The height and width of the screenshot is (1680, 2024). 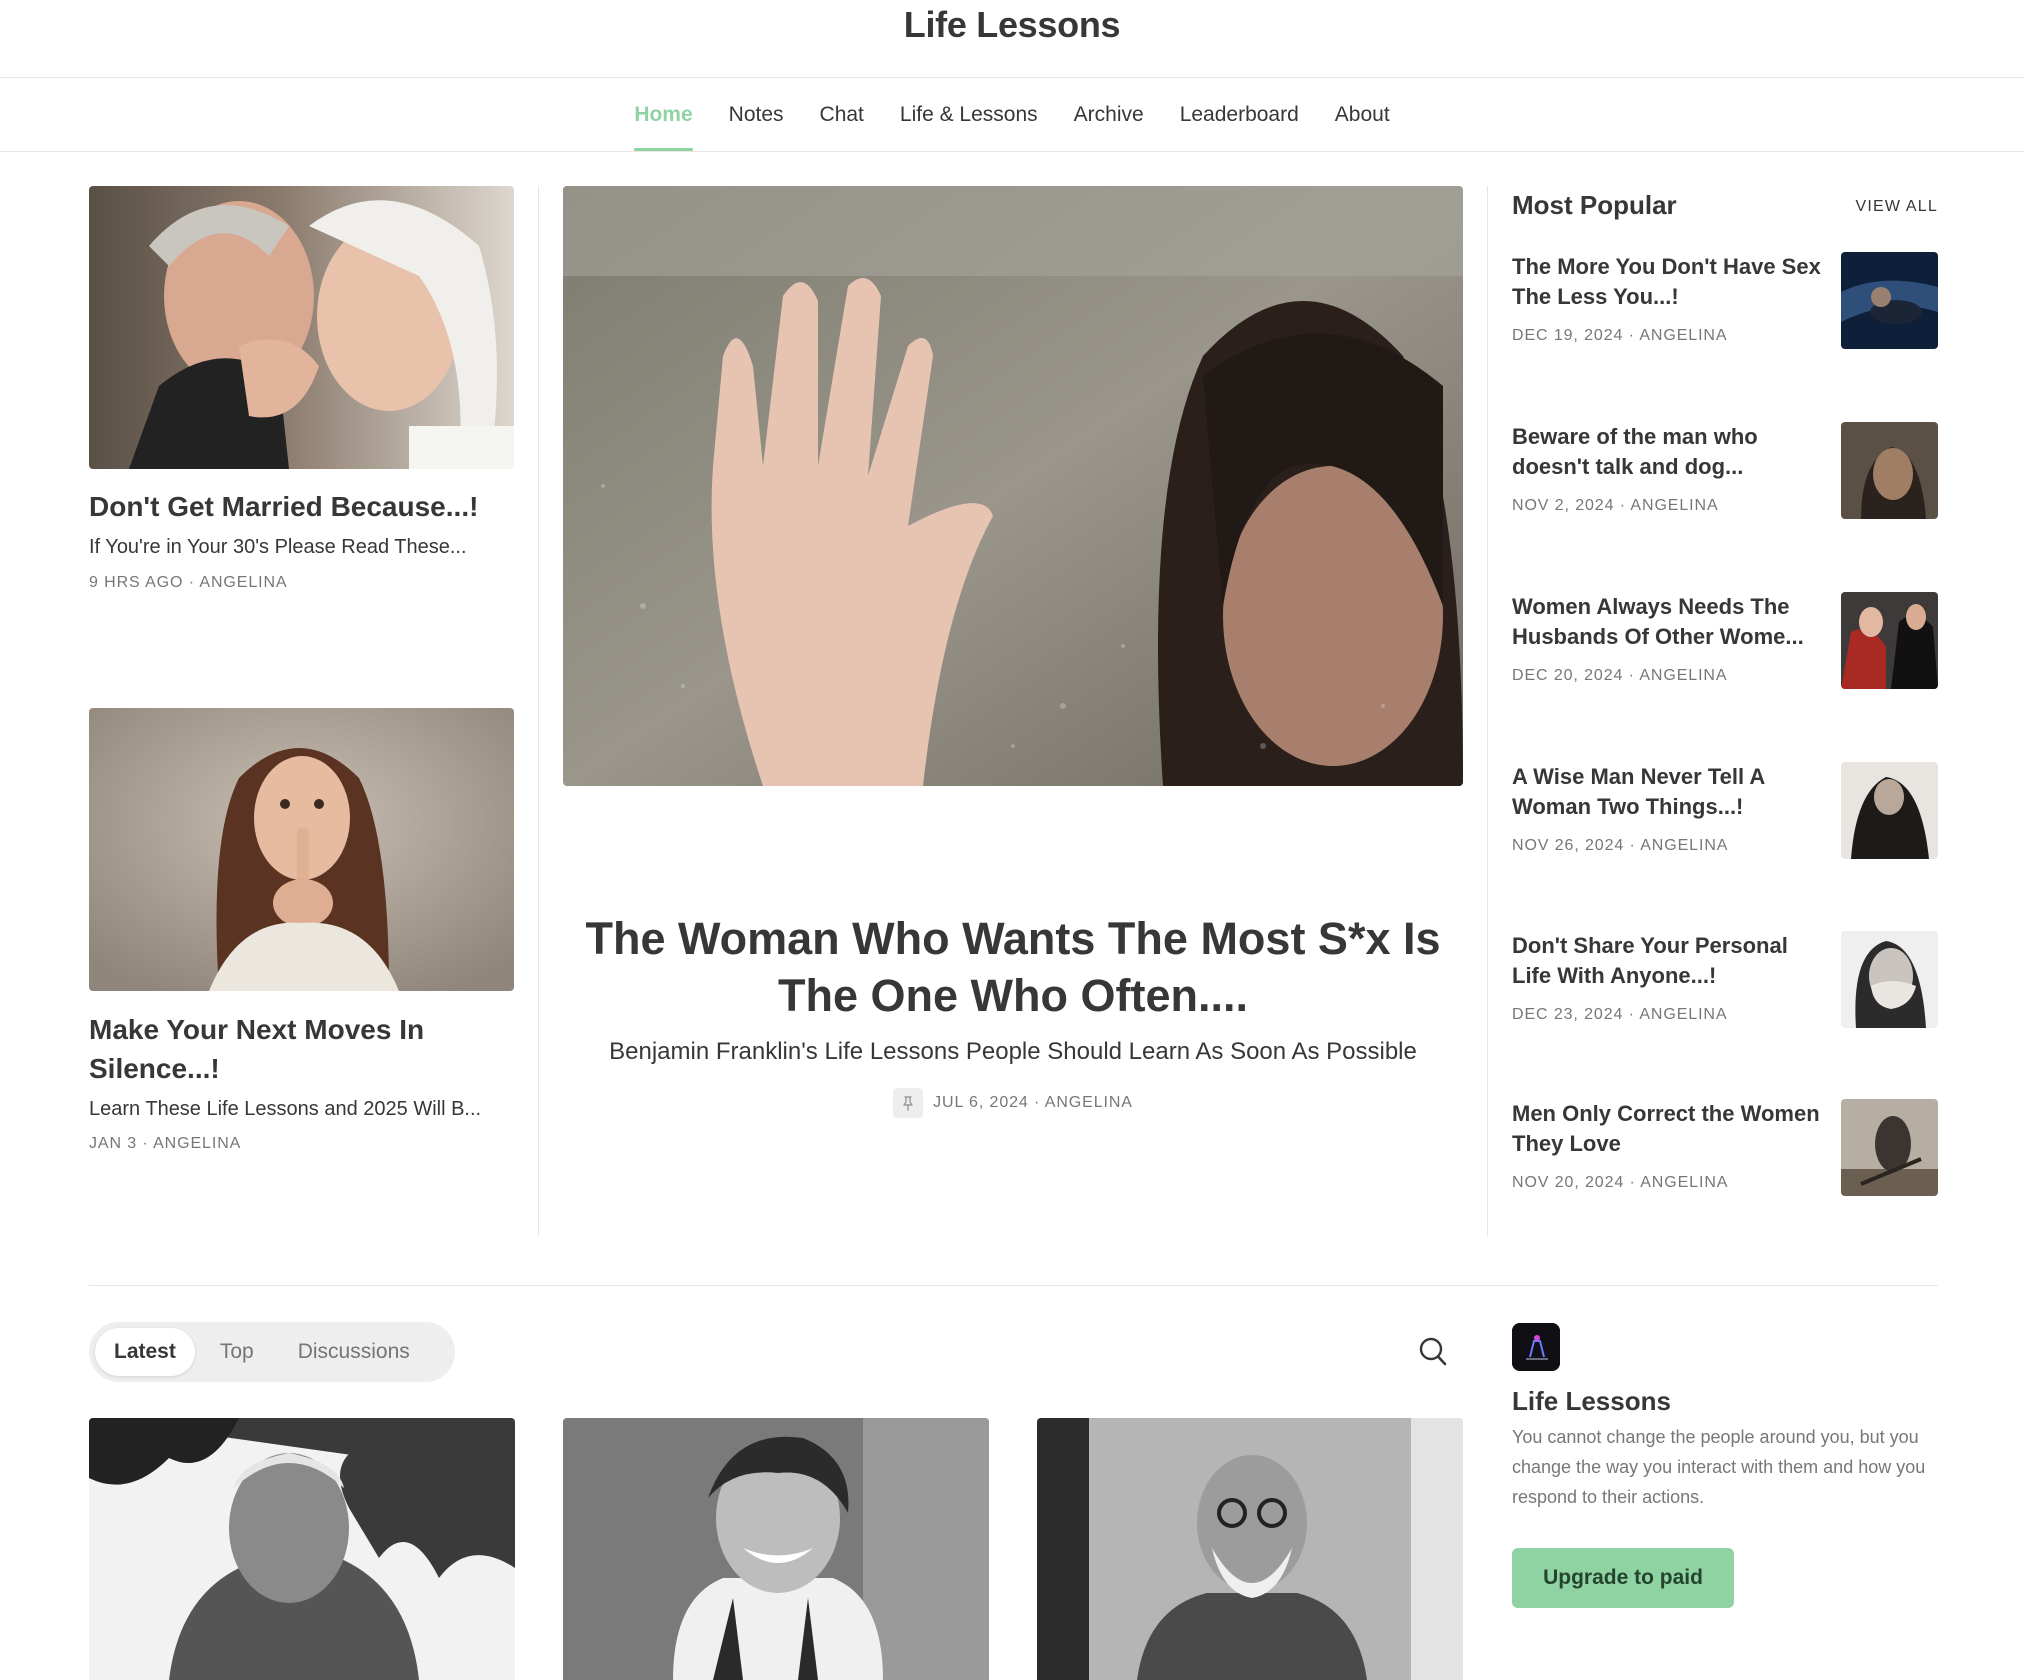 I want to click on post-meta: 9 HRS AGO · ANGELINA, so click(x=188, y=582).